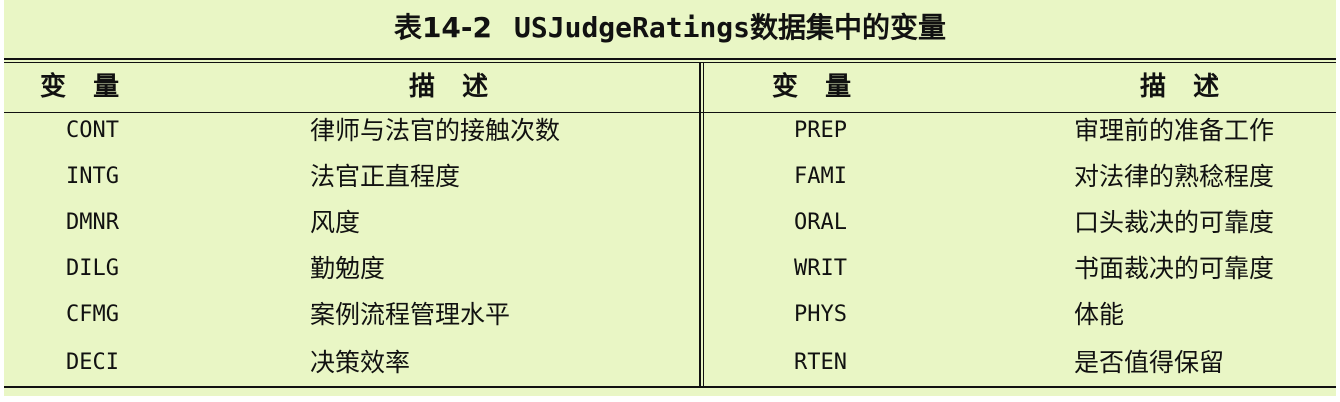  I want to click on left-row-2-desc: 法官正直程度, so click(385, 176).